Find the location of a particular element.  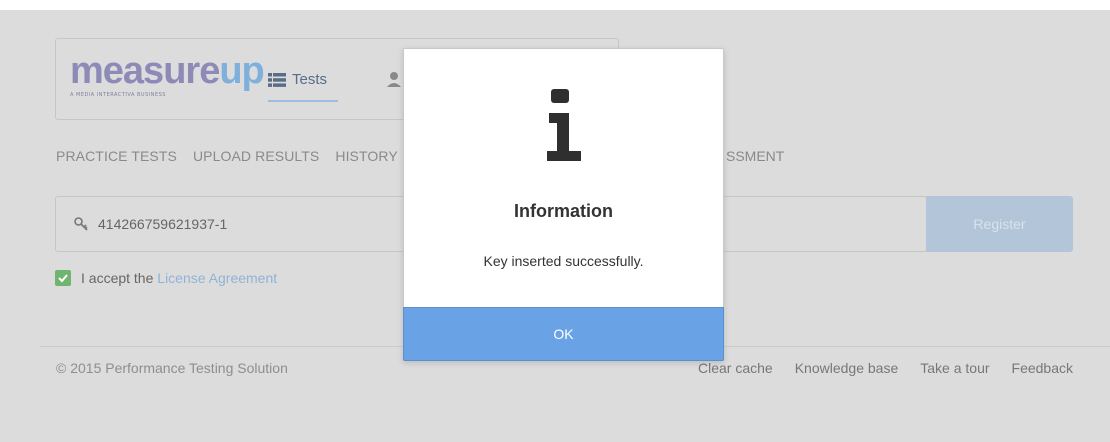

key-input-value: 414266759621937-1 is located at coordinates (163, 224).